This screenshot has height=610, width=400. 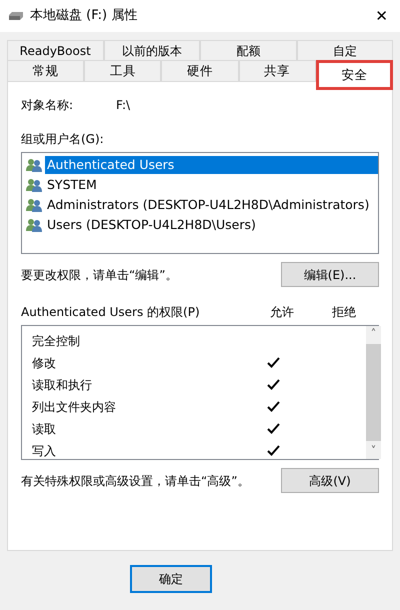 I want to click on tab: ReadyBoost, so click(x=55, y=50).